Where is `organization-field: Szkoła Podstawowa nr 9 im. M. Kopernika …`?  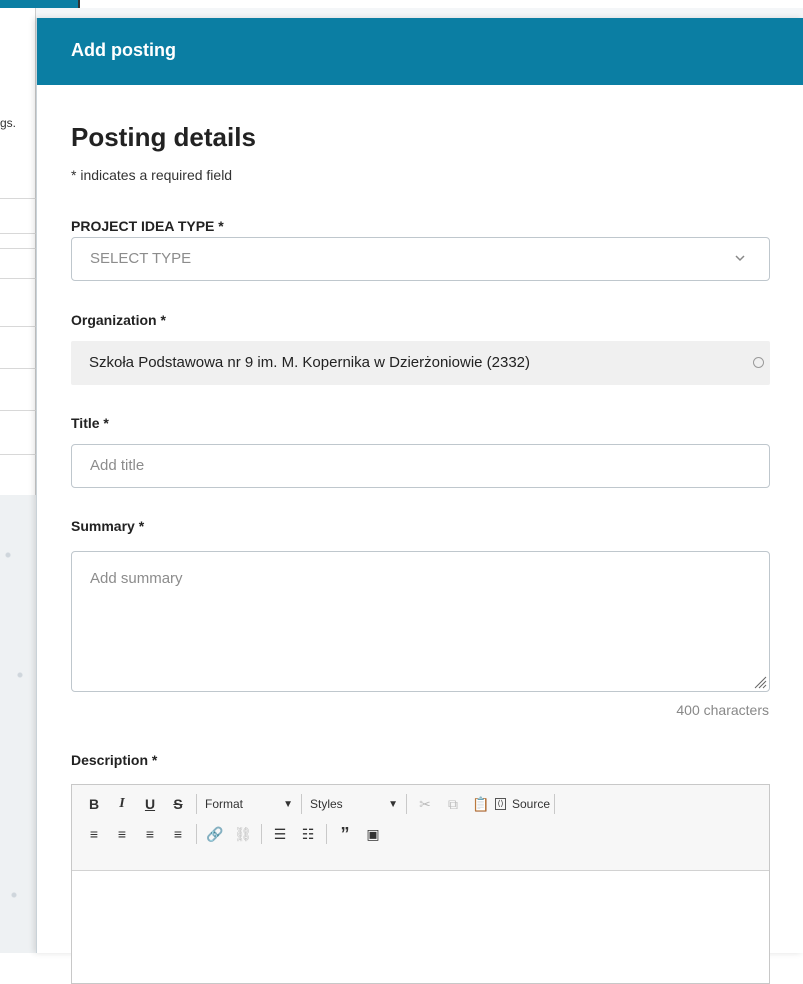
organization-field: Szkoła Podstawowa nr 9 im. M. Kopernika … is located at coordinates (420, 363).